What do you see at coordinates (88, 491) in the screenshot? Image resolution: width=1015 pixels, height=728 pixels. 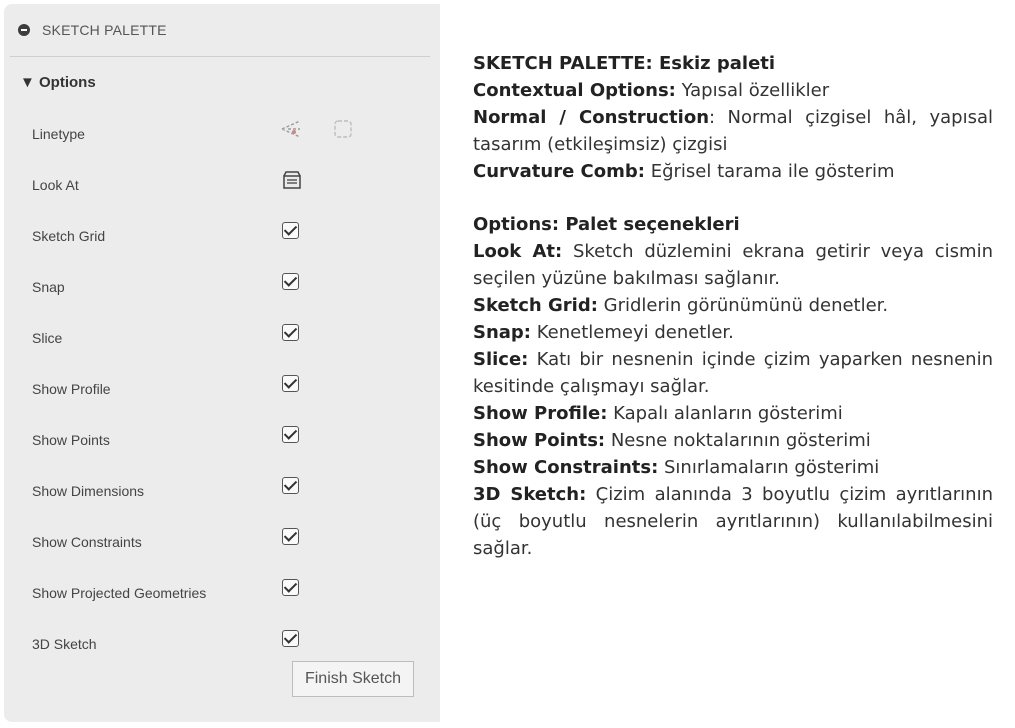 I see `option-label: Show Dimensions` at bounding box center [88, 491].